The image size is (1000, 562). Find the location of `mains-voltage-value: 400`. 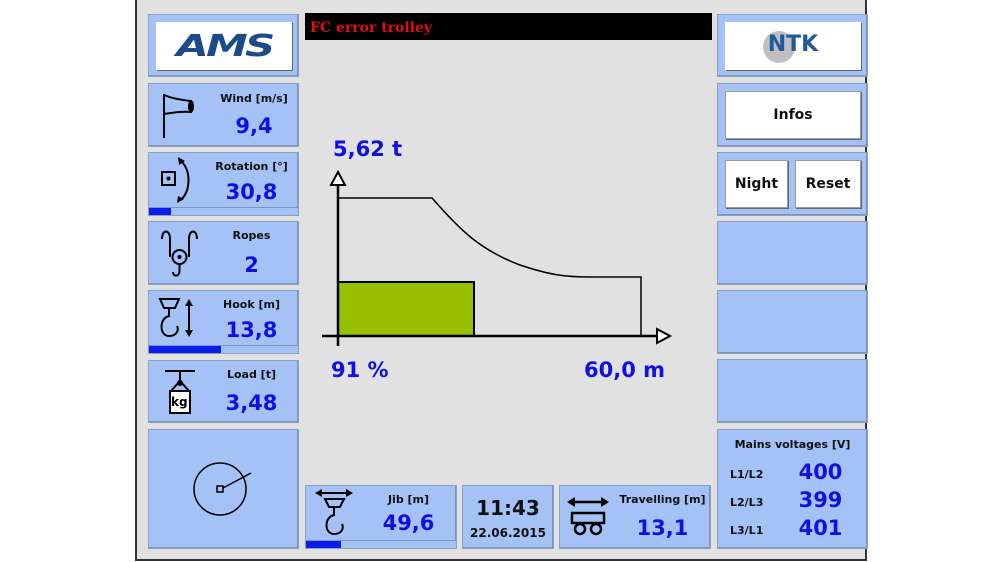

mains-voltage-value: 400 is located at coordinates (820, 472).